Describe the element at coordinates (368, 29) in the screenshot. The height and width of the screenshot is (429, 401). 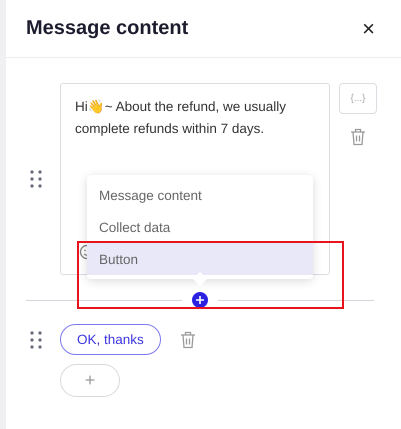
I see `close-button: ×` at that location.